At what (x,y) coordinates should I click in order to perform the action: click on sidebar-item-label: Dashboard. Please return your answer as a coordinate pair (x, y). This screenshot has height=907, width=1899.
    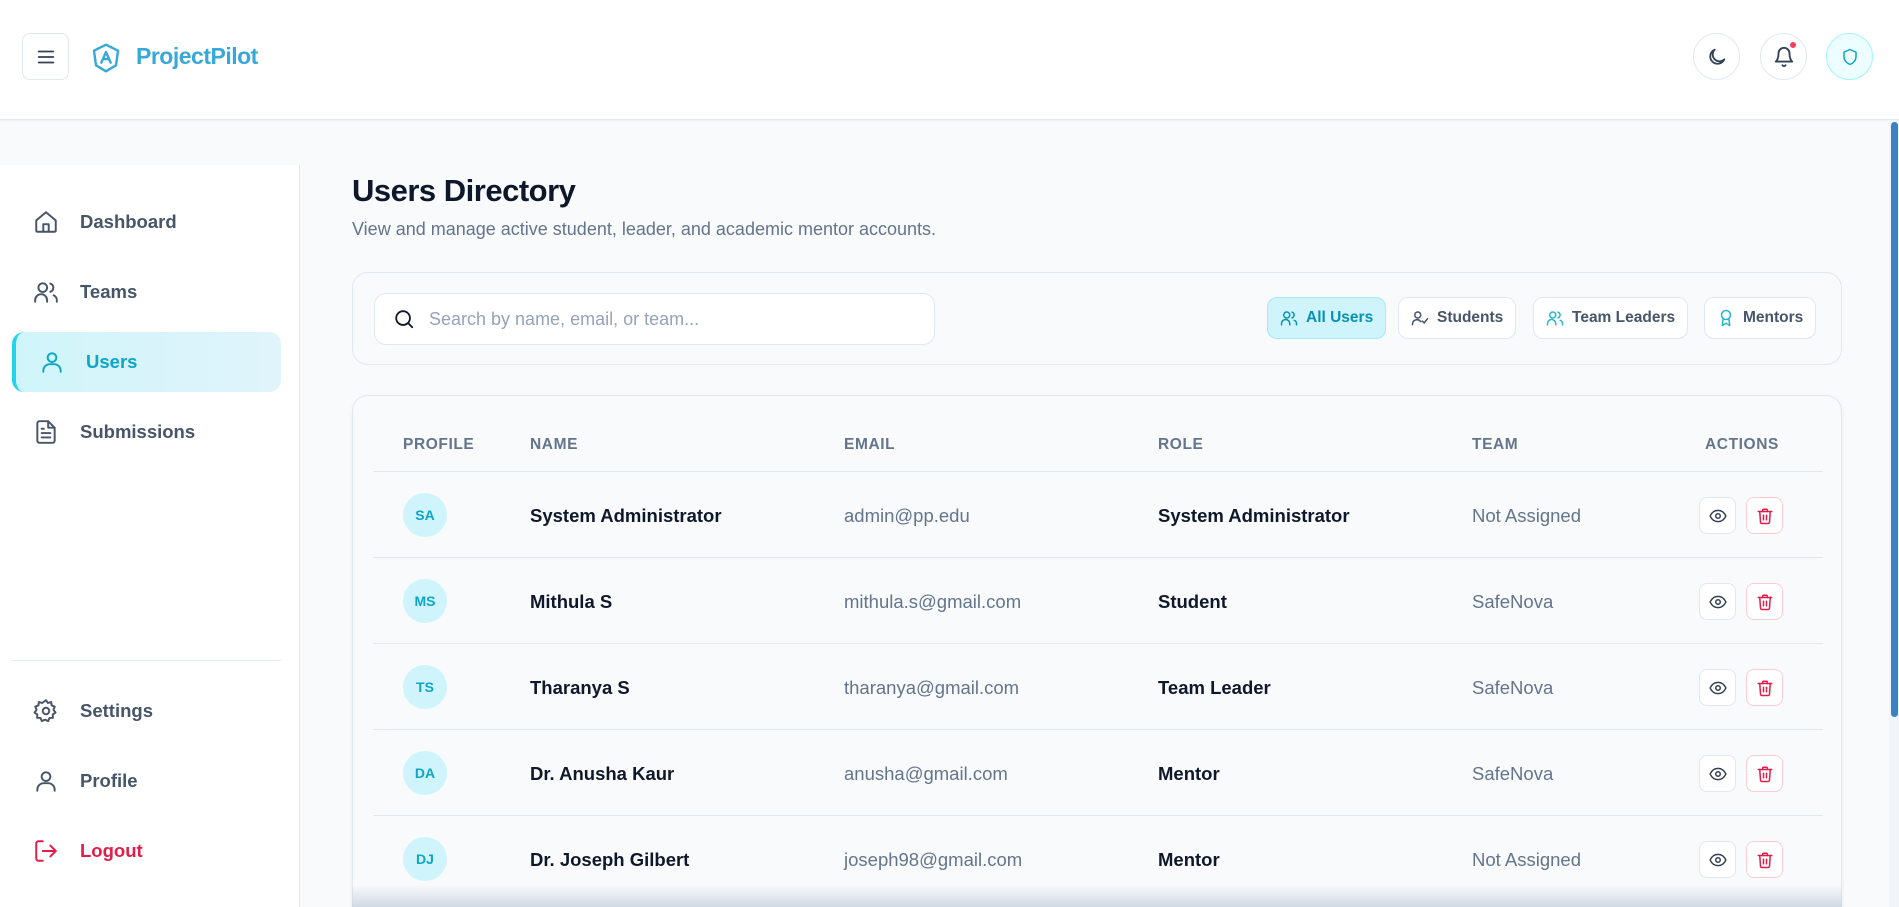
    Looking at the image, I should click on (128, 221).